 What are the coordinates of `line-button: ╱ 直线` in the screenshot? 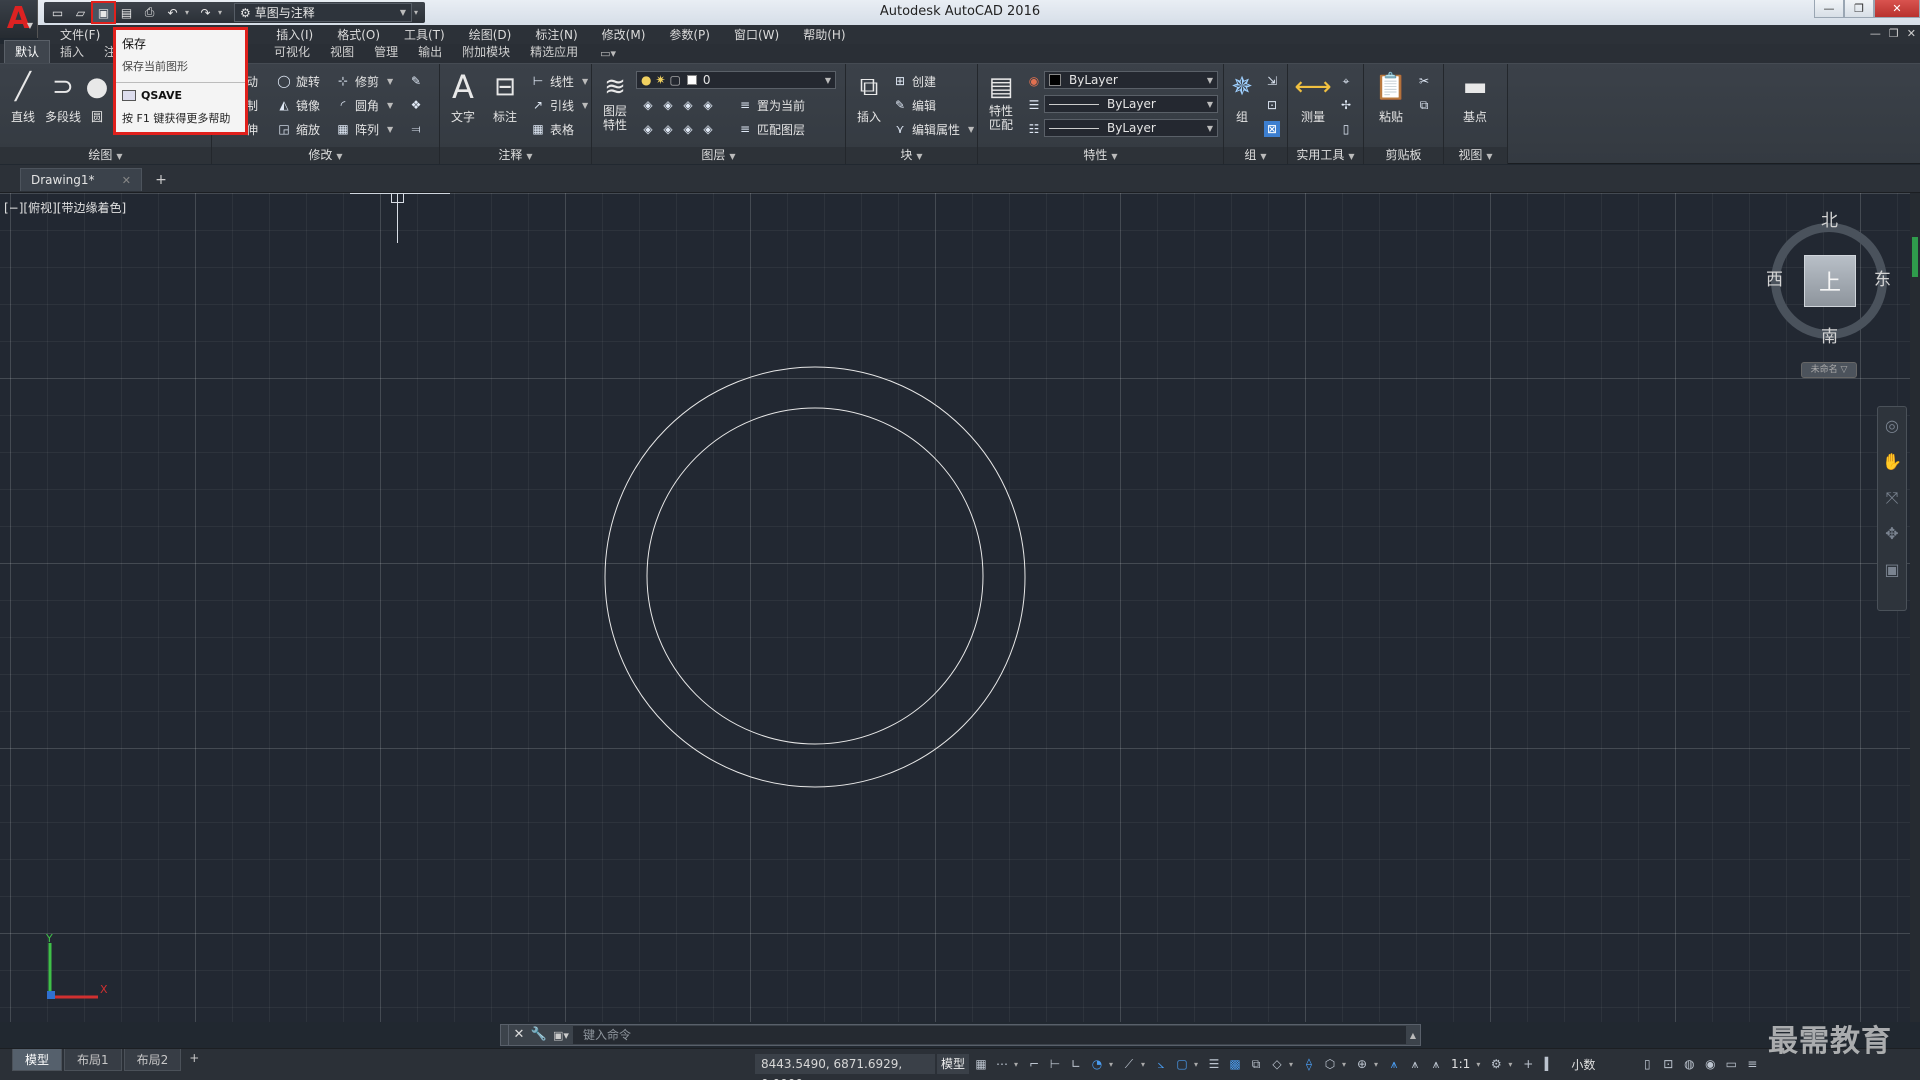 It's located at (23, 97).